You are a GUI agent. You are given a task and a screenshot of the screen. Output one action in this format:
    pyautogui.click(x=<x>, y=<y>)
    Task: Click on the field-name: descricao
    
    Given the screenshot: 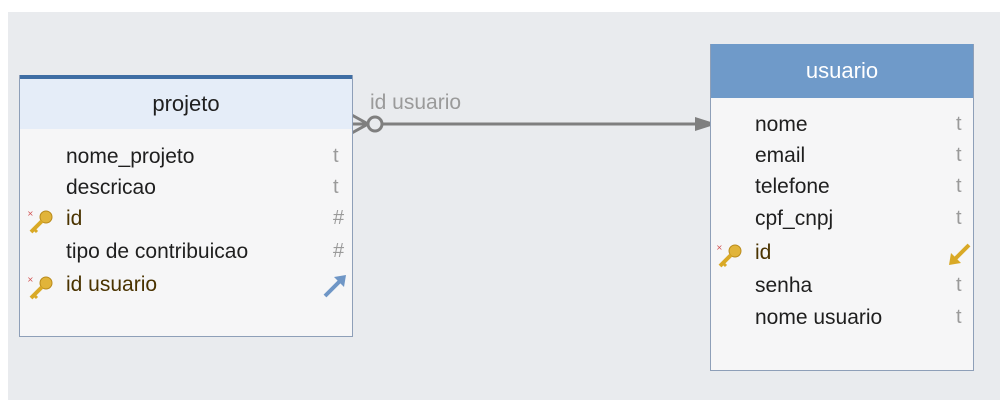 What is the action you would take?
    pyautogui.click(x=111, y=187)
    